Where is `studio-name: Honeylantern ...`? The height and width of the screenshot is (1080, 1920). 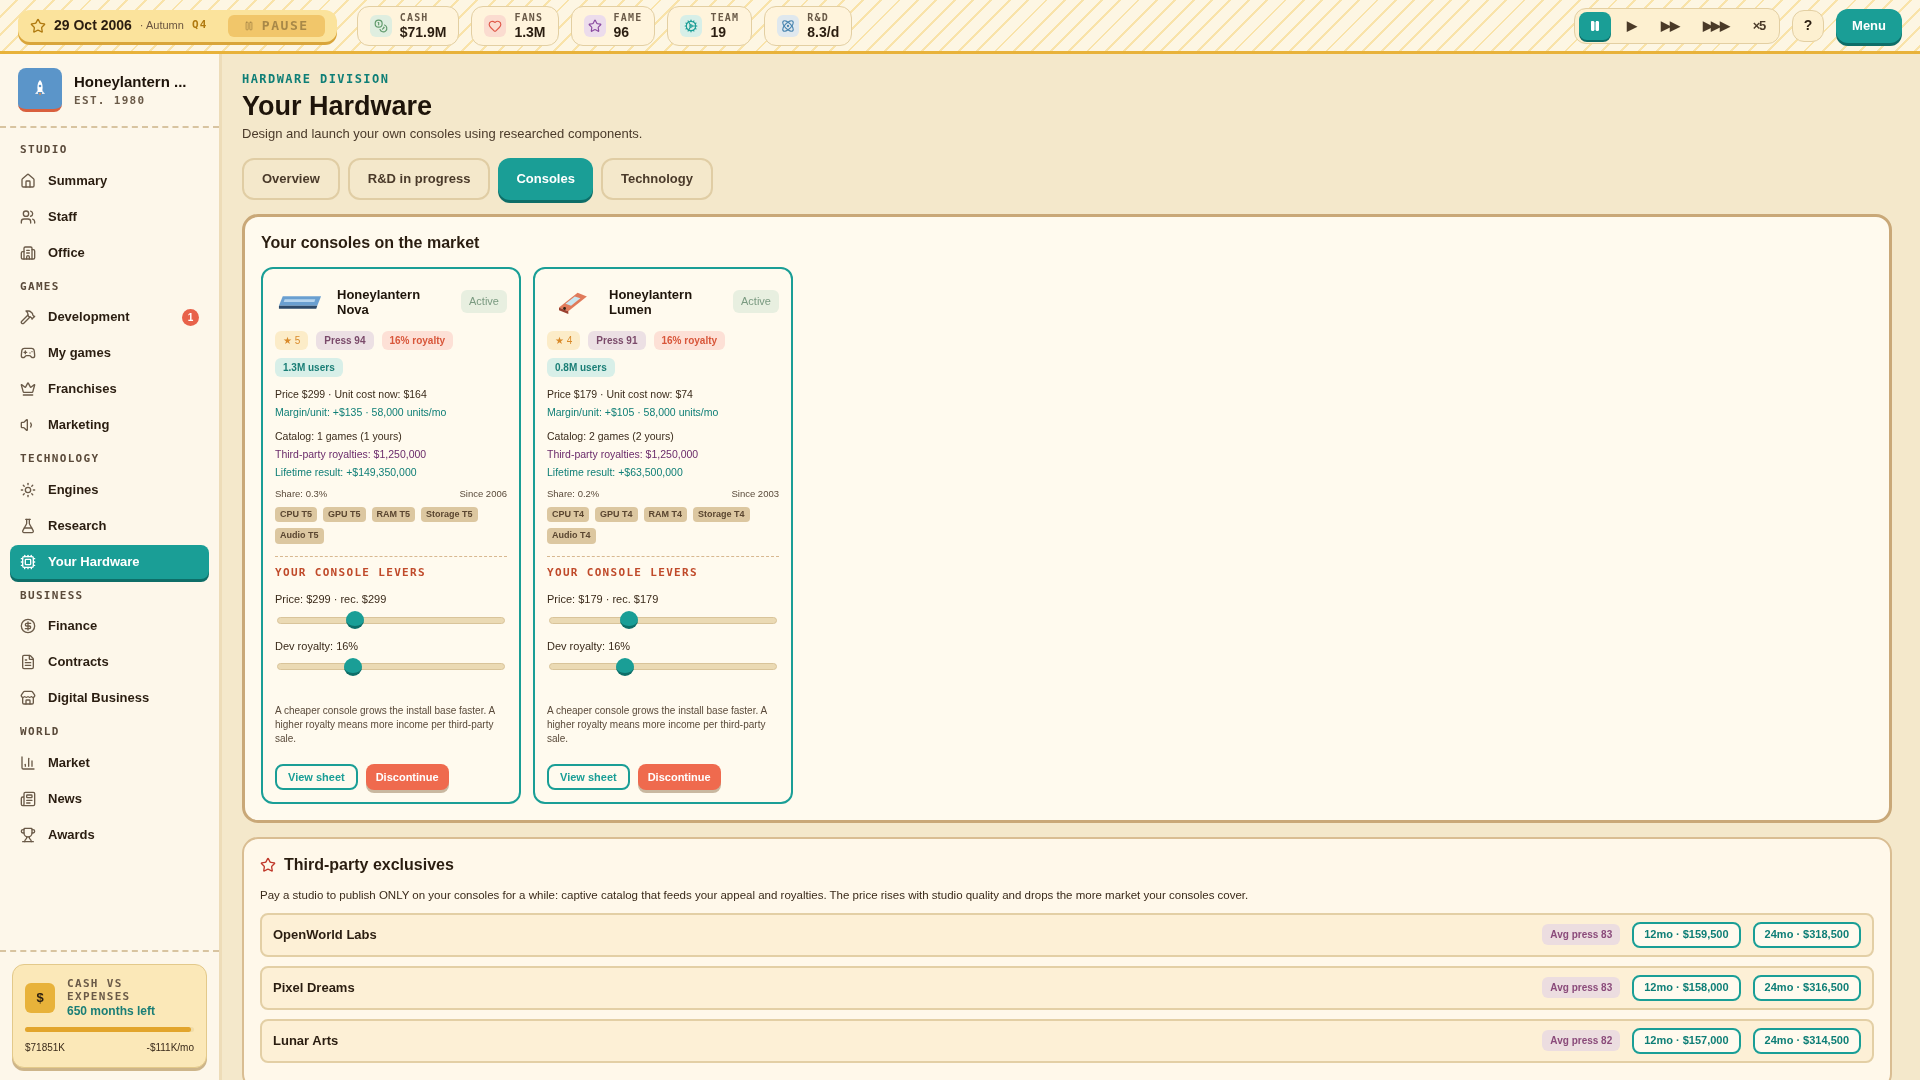 studio-name: Honeylantern ... is located at coordinates (130, 81).